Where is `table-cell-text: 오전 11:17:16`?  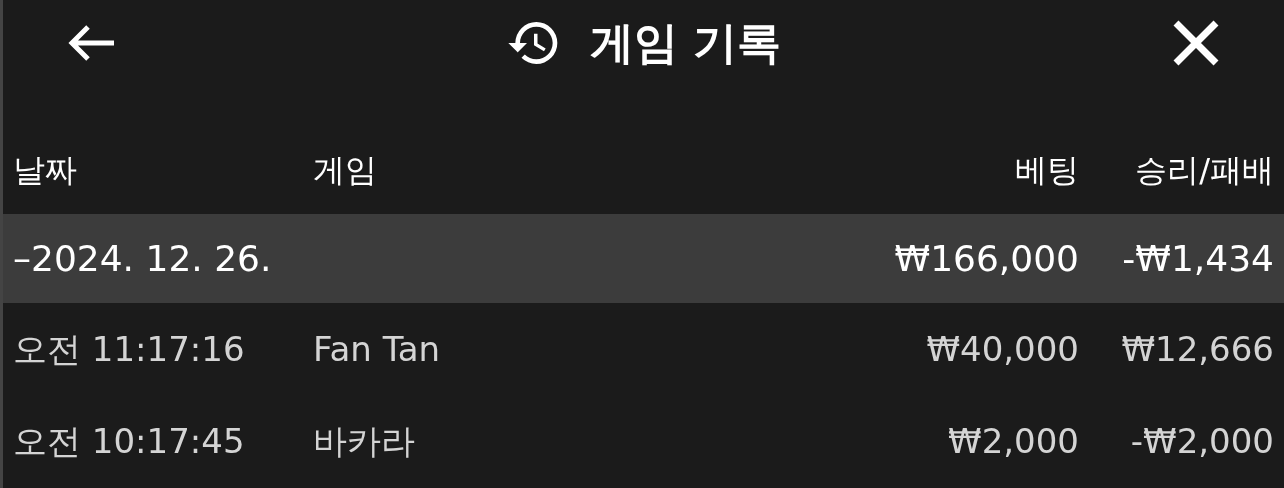
table-cell-text: 오전 11:17:16 is located at coordinates (129, 349).